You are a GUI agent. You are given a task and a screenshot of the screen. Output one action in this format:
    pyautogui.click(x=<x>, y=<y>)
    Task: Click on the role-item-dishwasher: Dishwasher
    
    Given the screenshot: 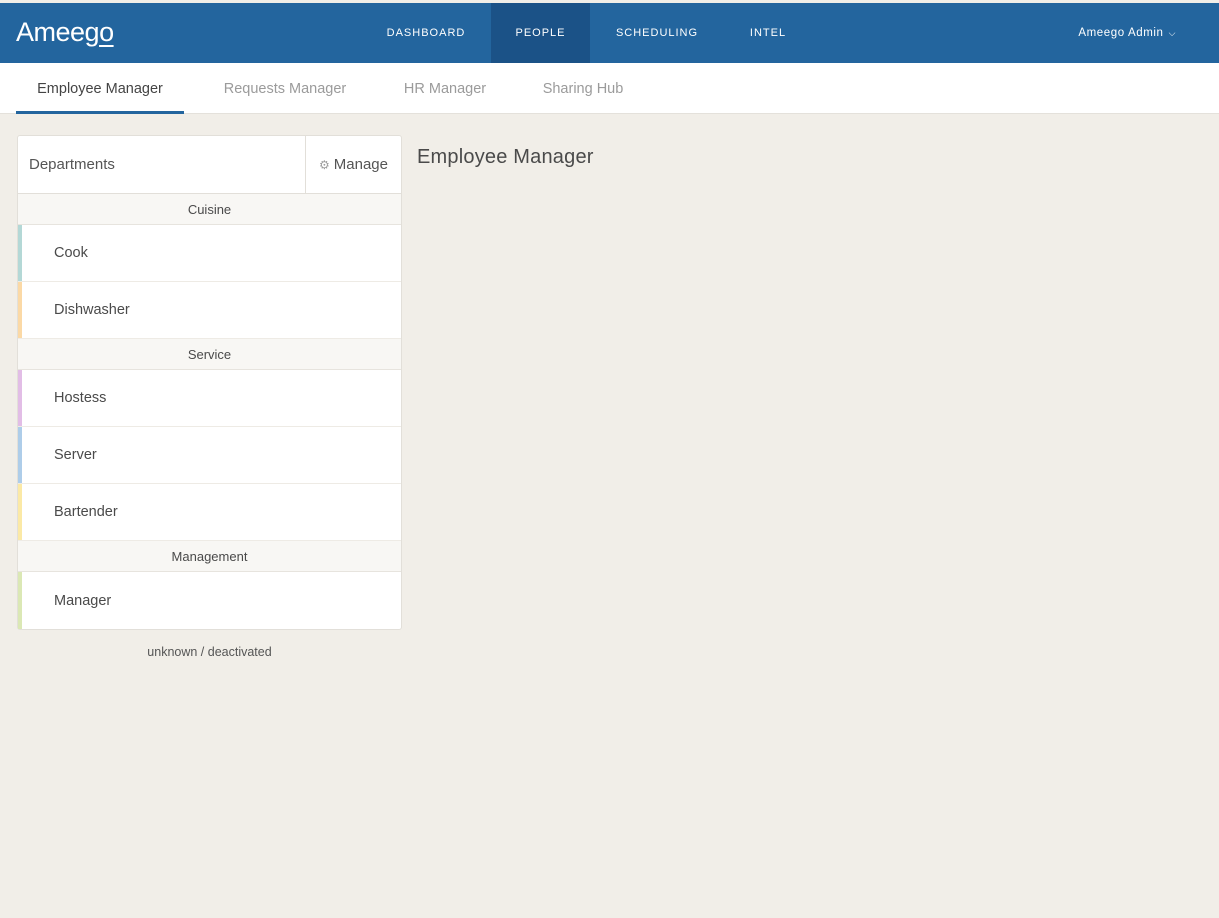 What is the action you would take?
    pyautogui.click(x=209, y=310)
    